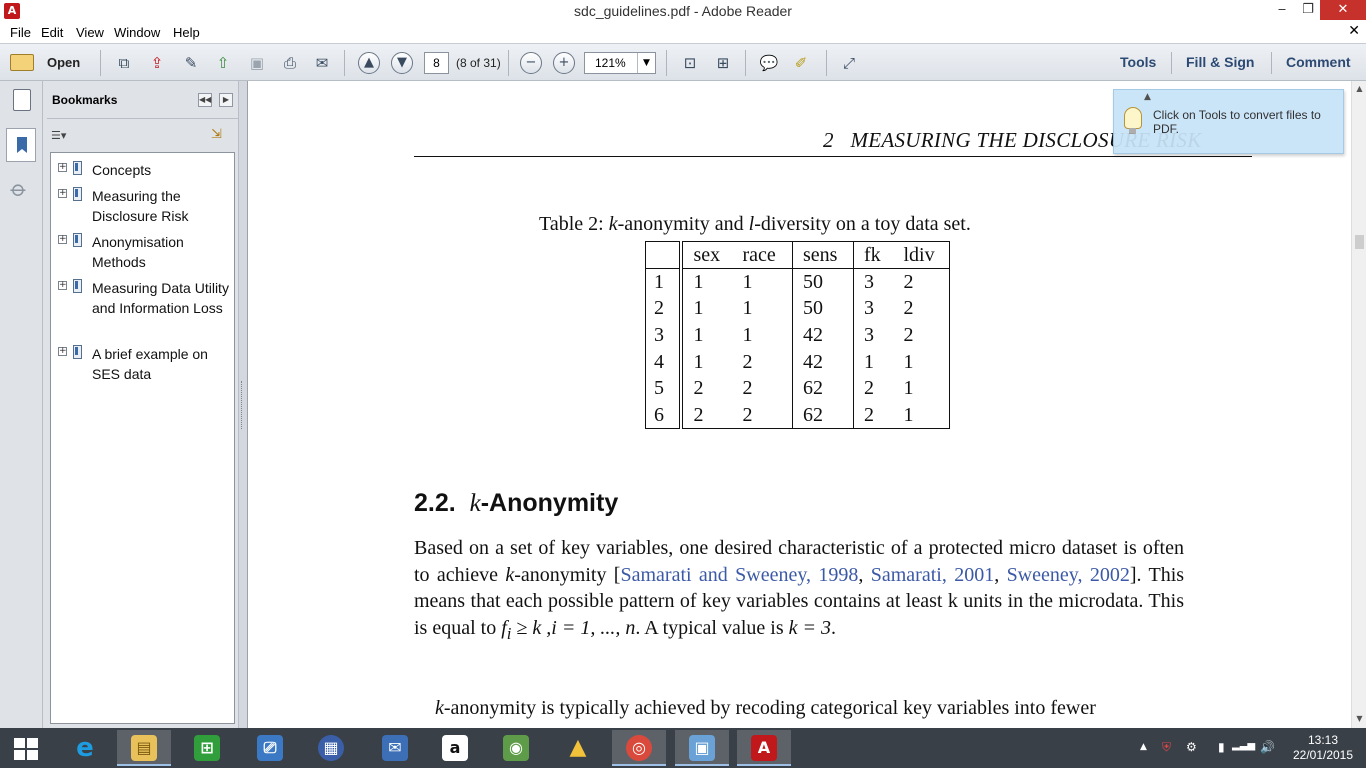 Image resolution: width=1366 pixels, height=768 pixels. What do you see at coordinates (22, 100) in the screenshot?
I see `page-thumbnails-icon` at bounding box center [22, 100].